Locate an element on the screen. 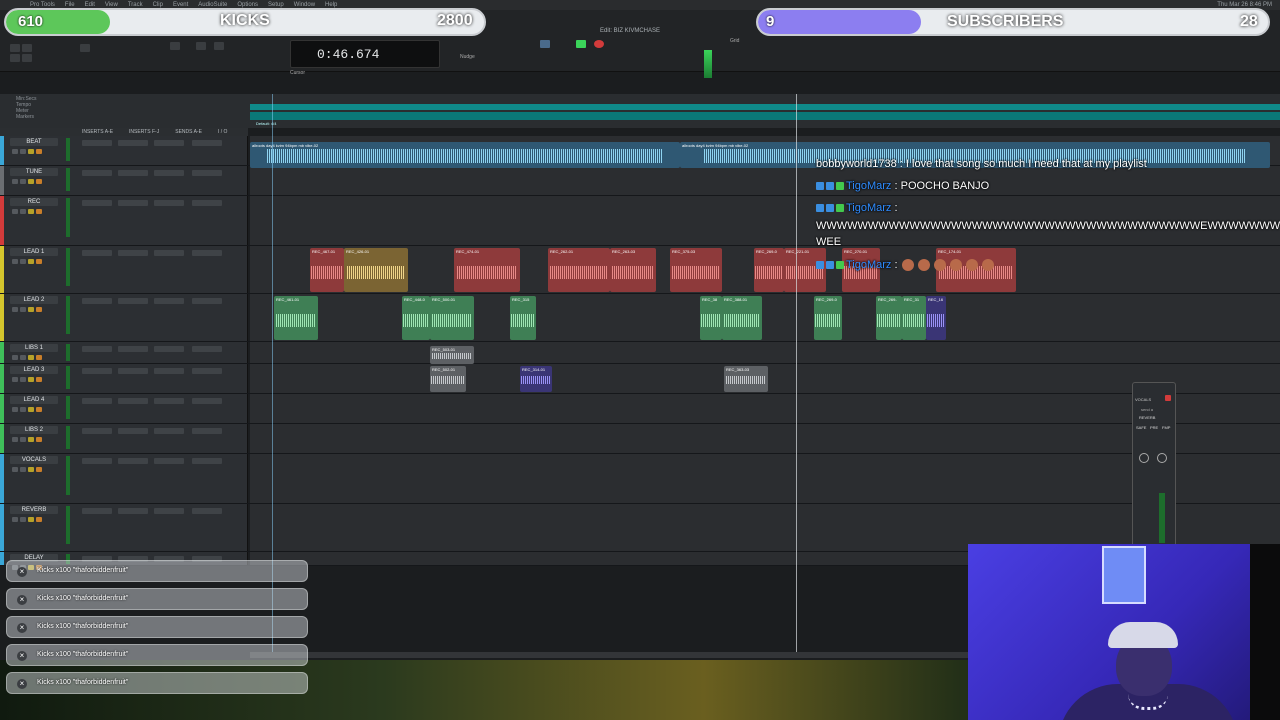 The image size is (1280, 720). audio-clip: REC_263-03 is located at coordinates (633, 270).